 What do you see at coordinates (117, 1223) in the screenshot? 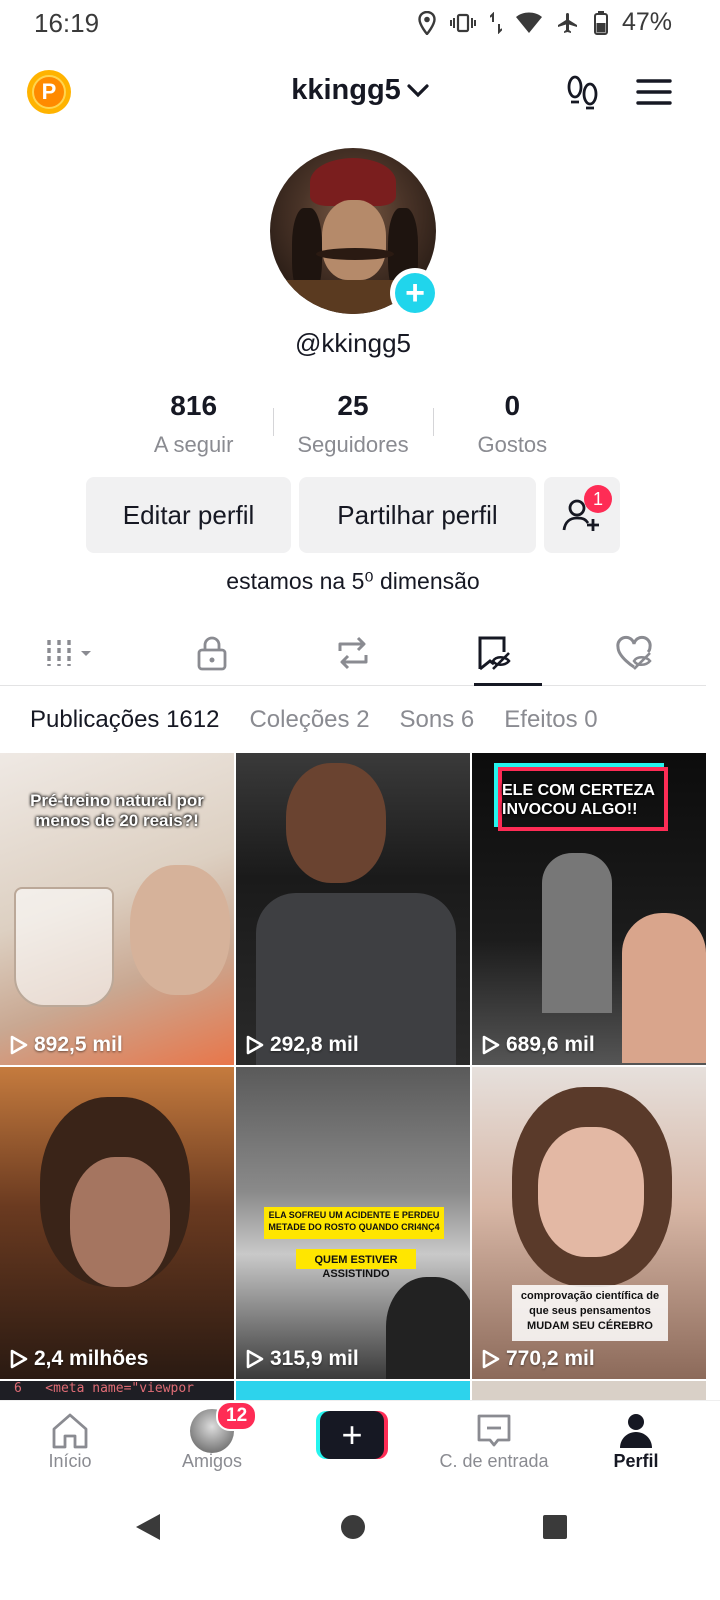
I see `video-thumbnail: 2,4 milhões` at bounding box center [117, 1223].